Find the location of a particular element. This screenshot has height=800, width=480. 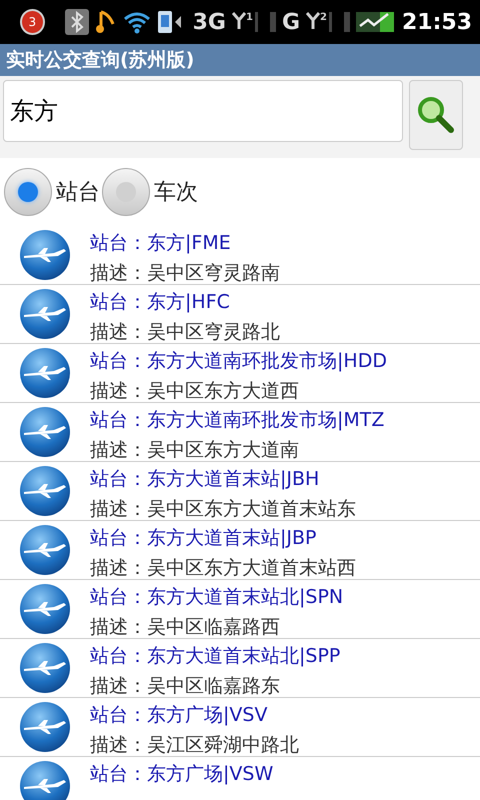

sim-number: 1 is located at coordinates (249, 17).